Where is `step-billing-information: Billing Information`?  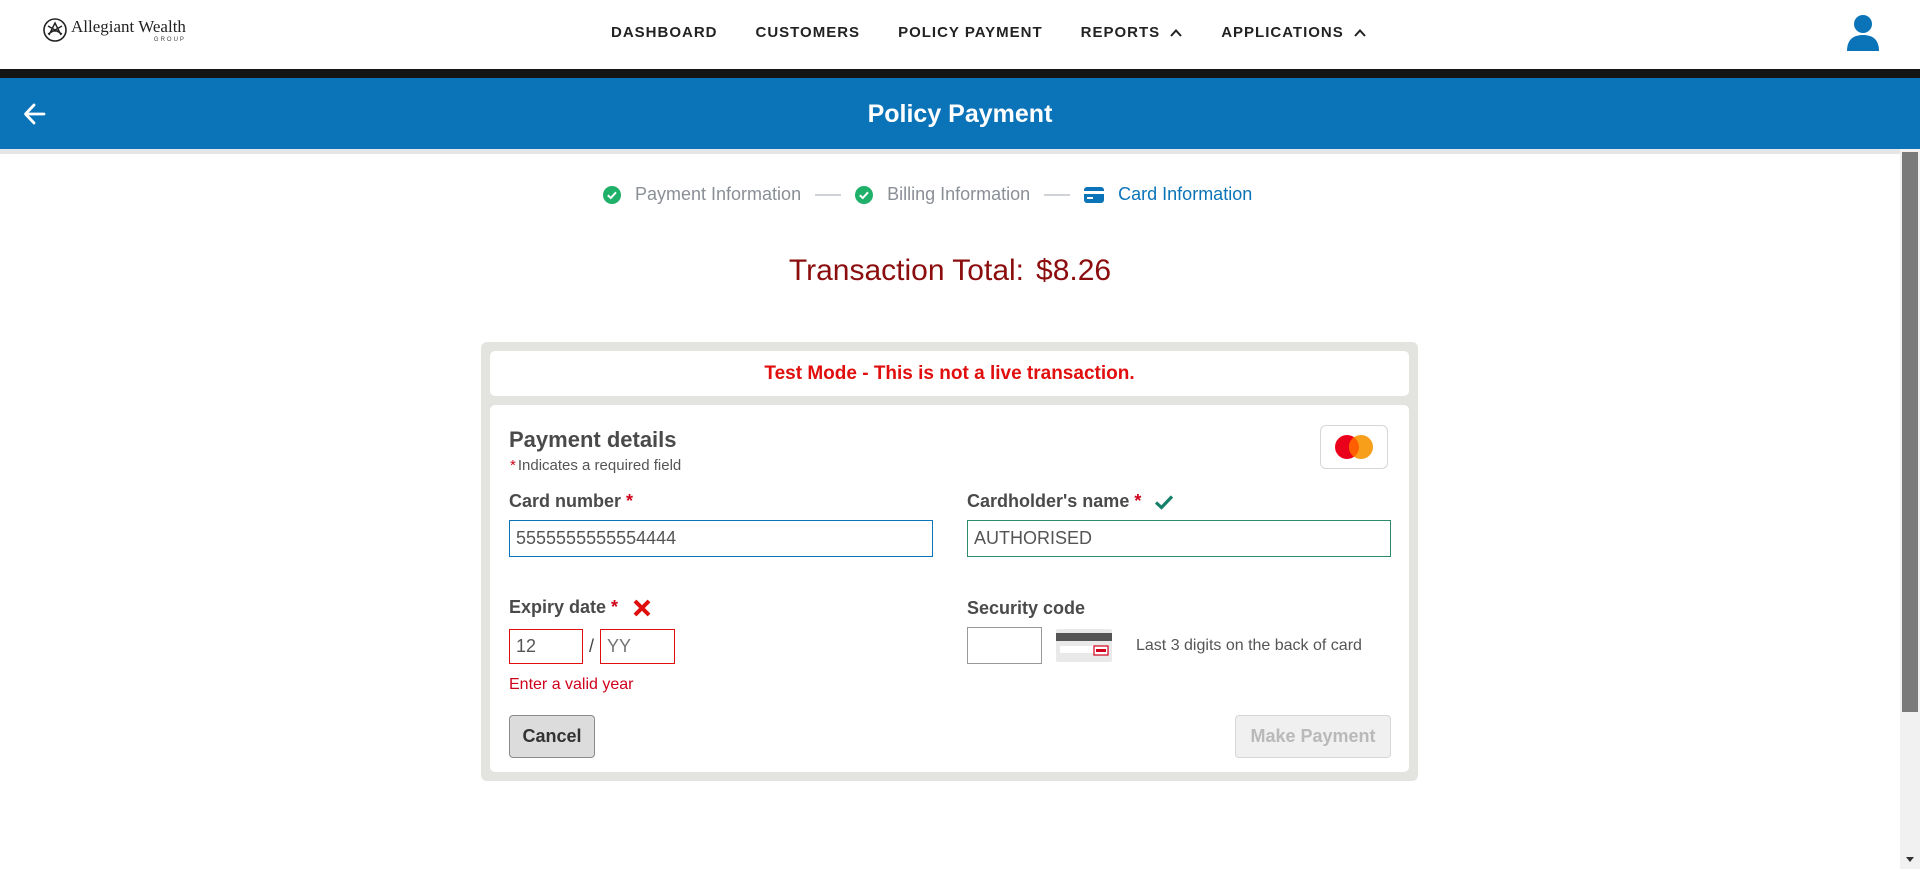
step-billing-information: Billing Information is located at coordinates (942, 194).